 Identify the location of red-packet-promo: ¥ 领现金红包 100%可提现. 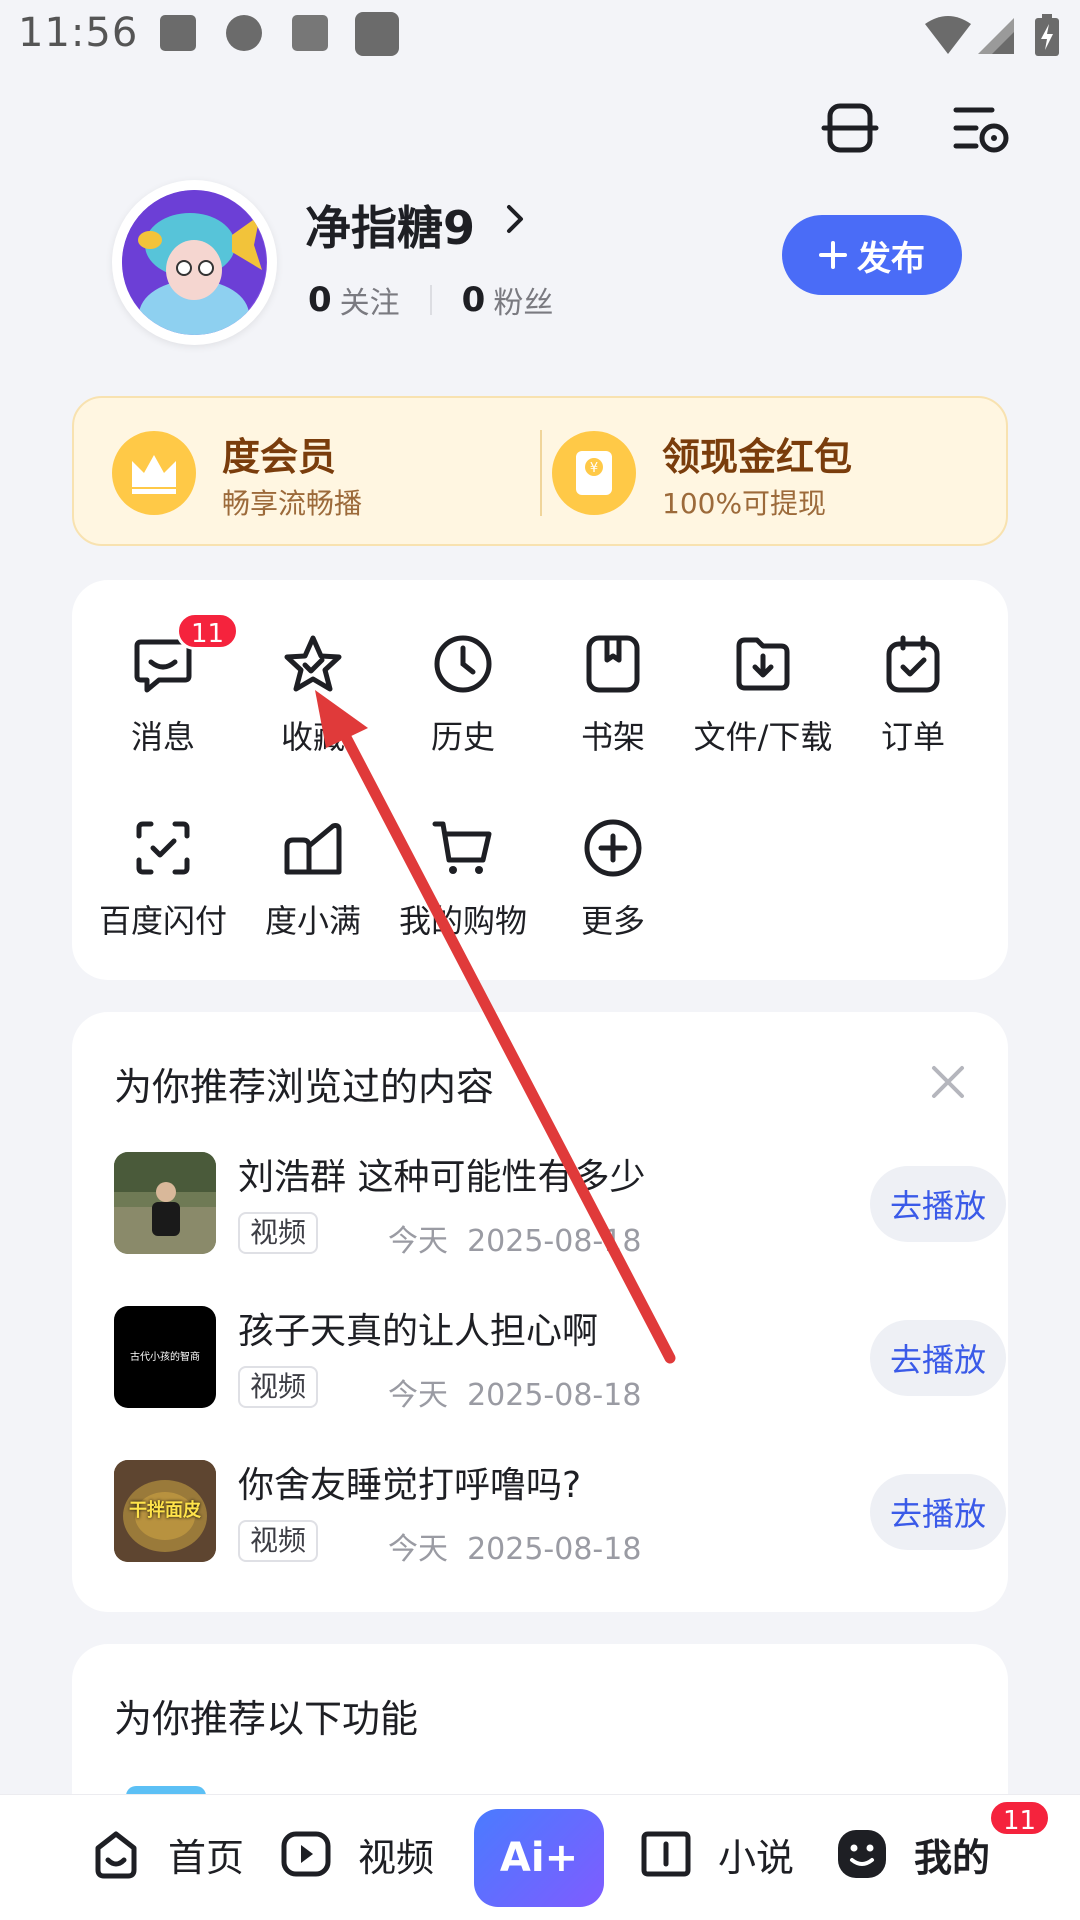
(776, 473).